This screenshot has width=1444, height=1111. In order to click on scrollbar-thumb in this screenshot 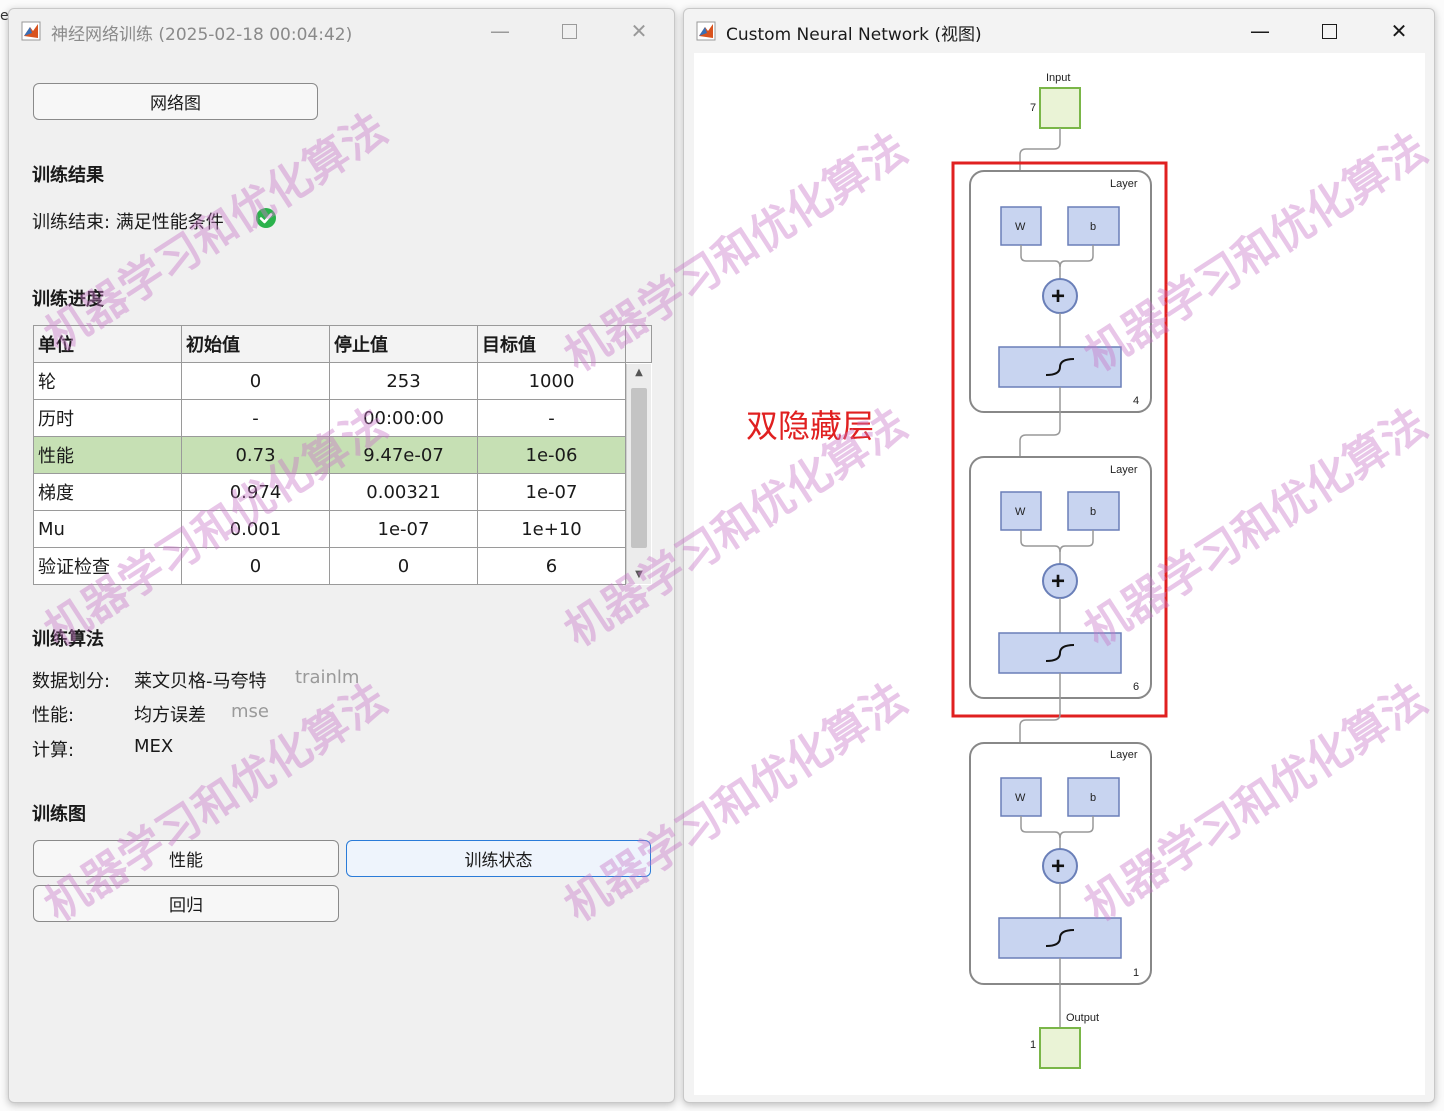, I will do `click(639, 468)`.